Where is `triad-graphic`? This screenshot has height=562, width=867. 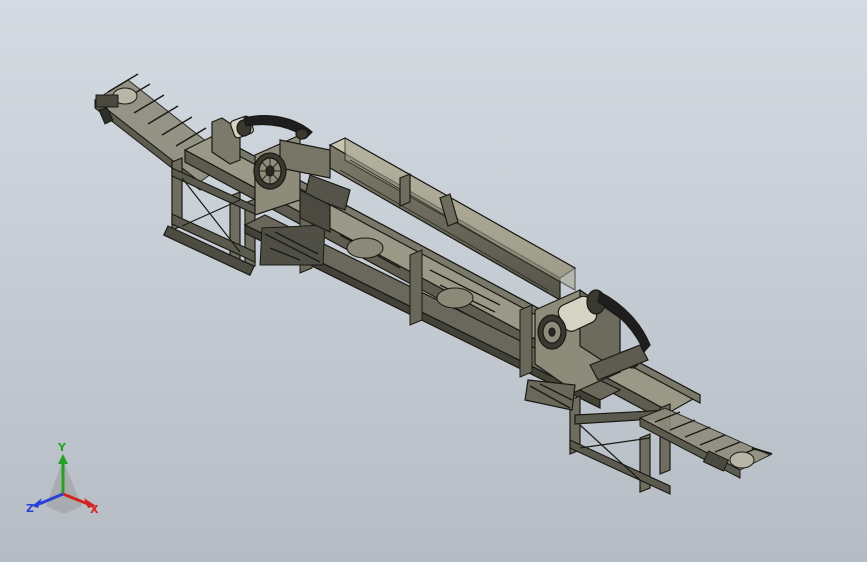
triad-graphic is located at coordinates (64, 484).